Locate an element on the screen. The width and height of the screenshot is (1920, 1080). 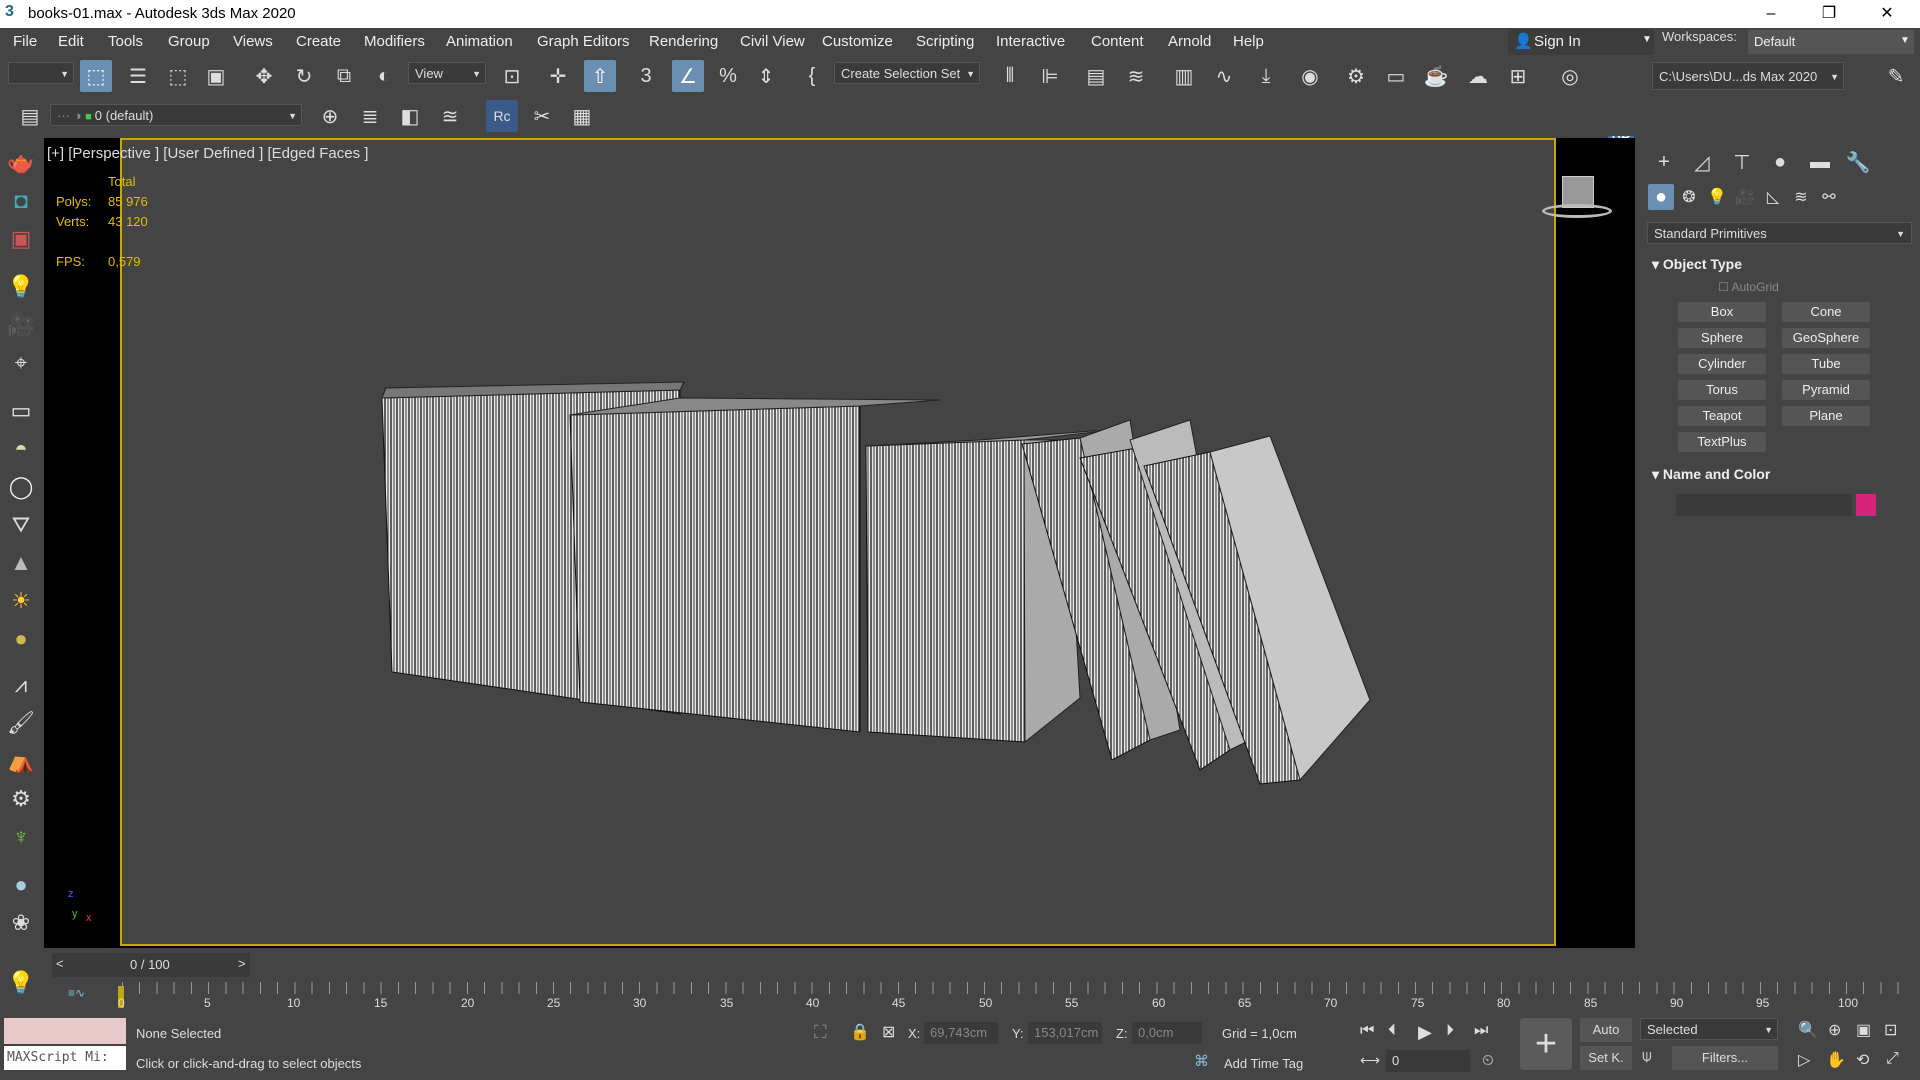
space-warps-icon: ≋ is located at coordinates (1801, 197).